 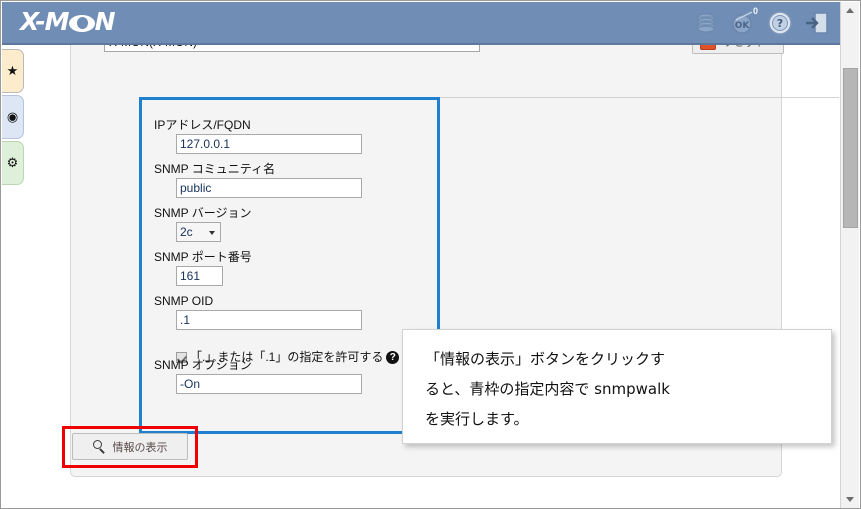 I want to click on snmp-community-input: public, so click(x=269, y=188).